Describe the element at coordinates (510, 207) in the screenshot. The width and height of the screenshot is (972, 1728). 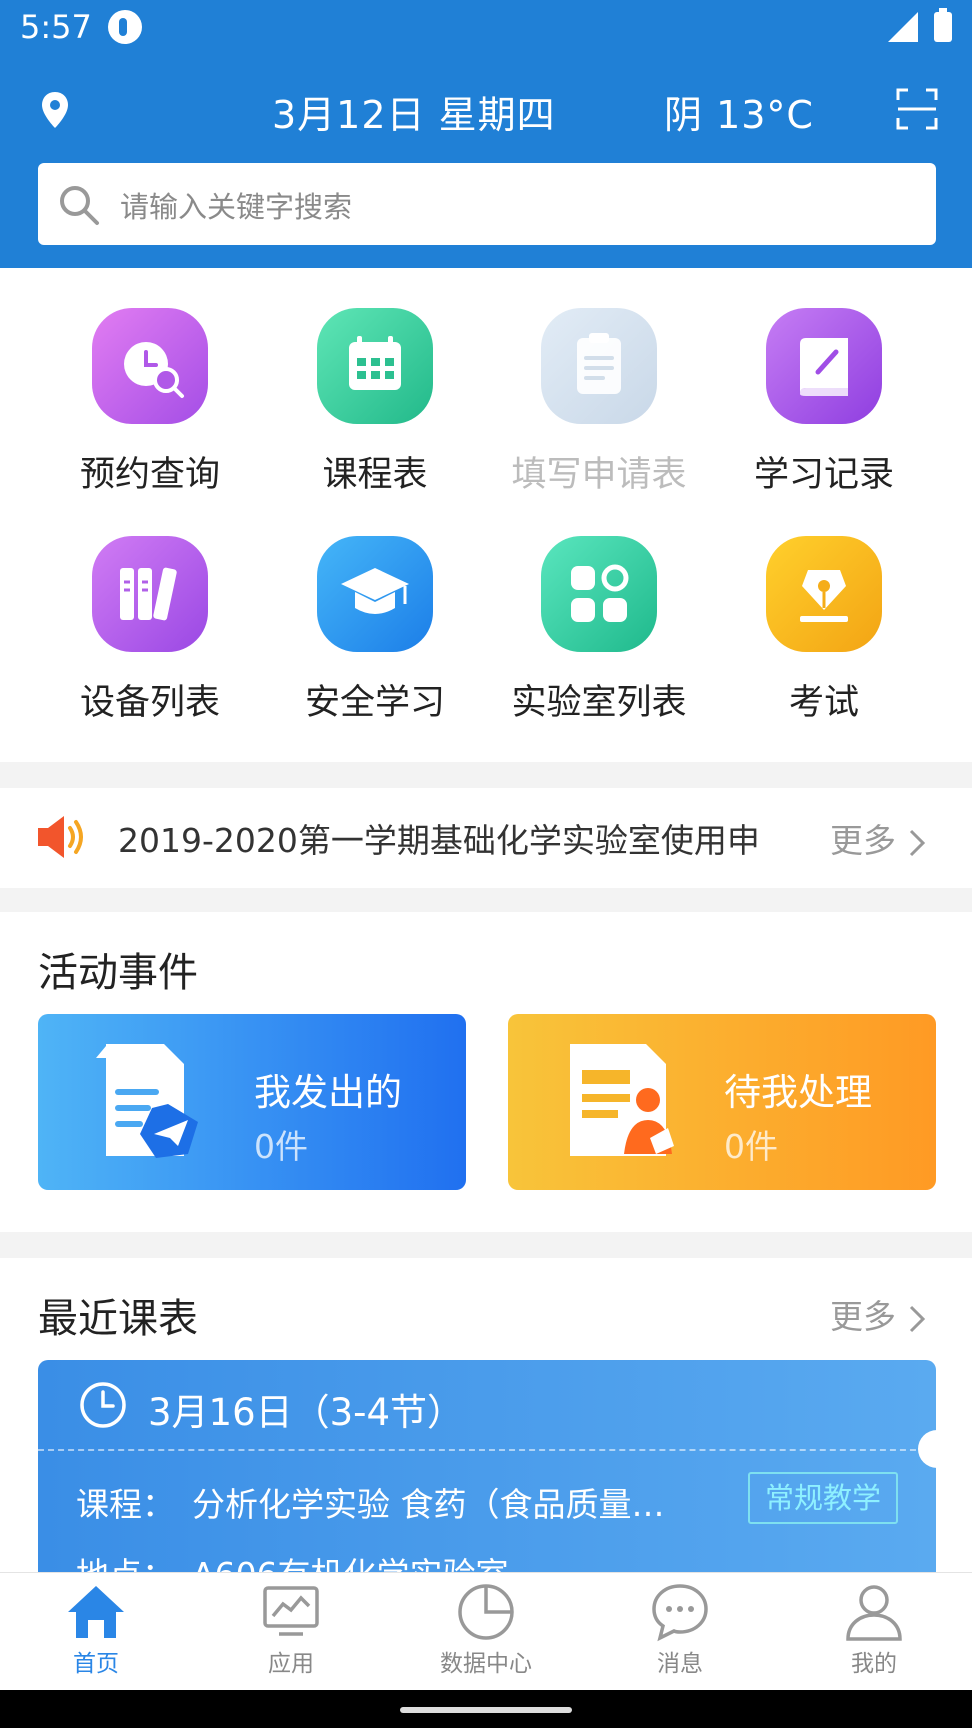
I see `search-input` at that location.